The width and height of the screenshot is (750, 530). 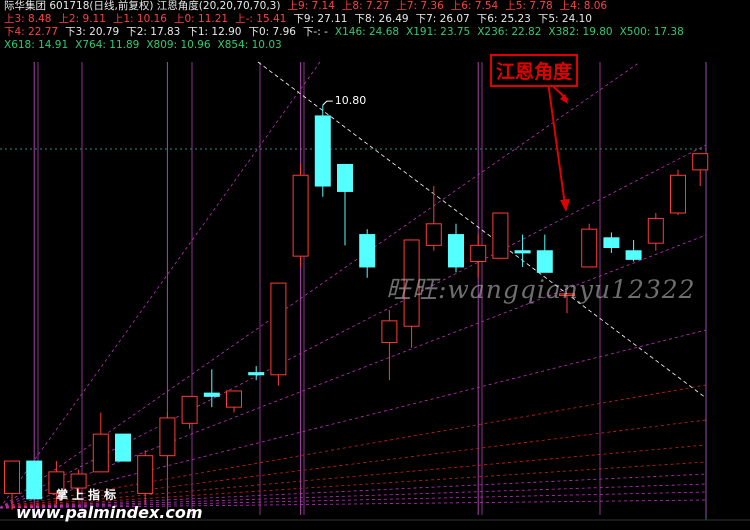 What do you see at coordinates (365, 6) in the screenshot?
I see `header-value-row1-2: 上8: 7.27` at bounding box center [365, 6].